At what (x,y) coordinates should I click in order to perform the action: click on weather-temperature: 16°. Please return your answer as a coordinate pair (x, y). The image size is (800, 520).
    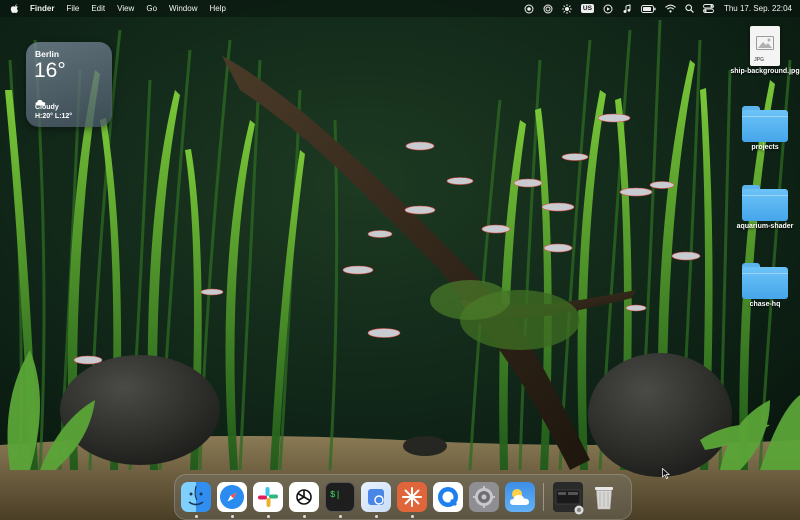
    Looking at the image, I should click on (50, 70).